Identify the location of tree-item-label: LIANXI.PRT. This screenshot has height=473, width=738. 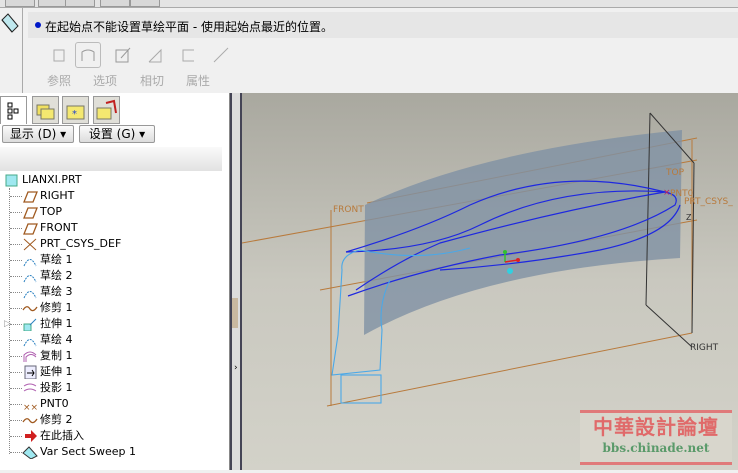
(52, 179).